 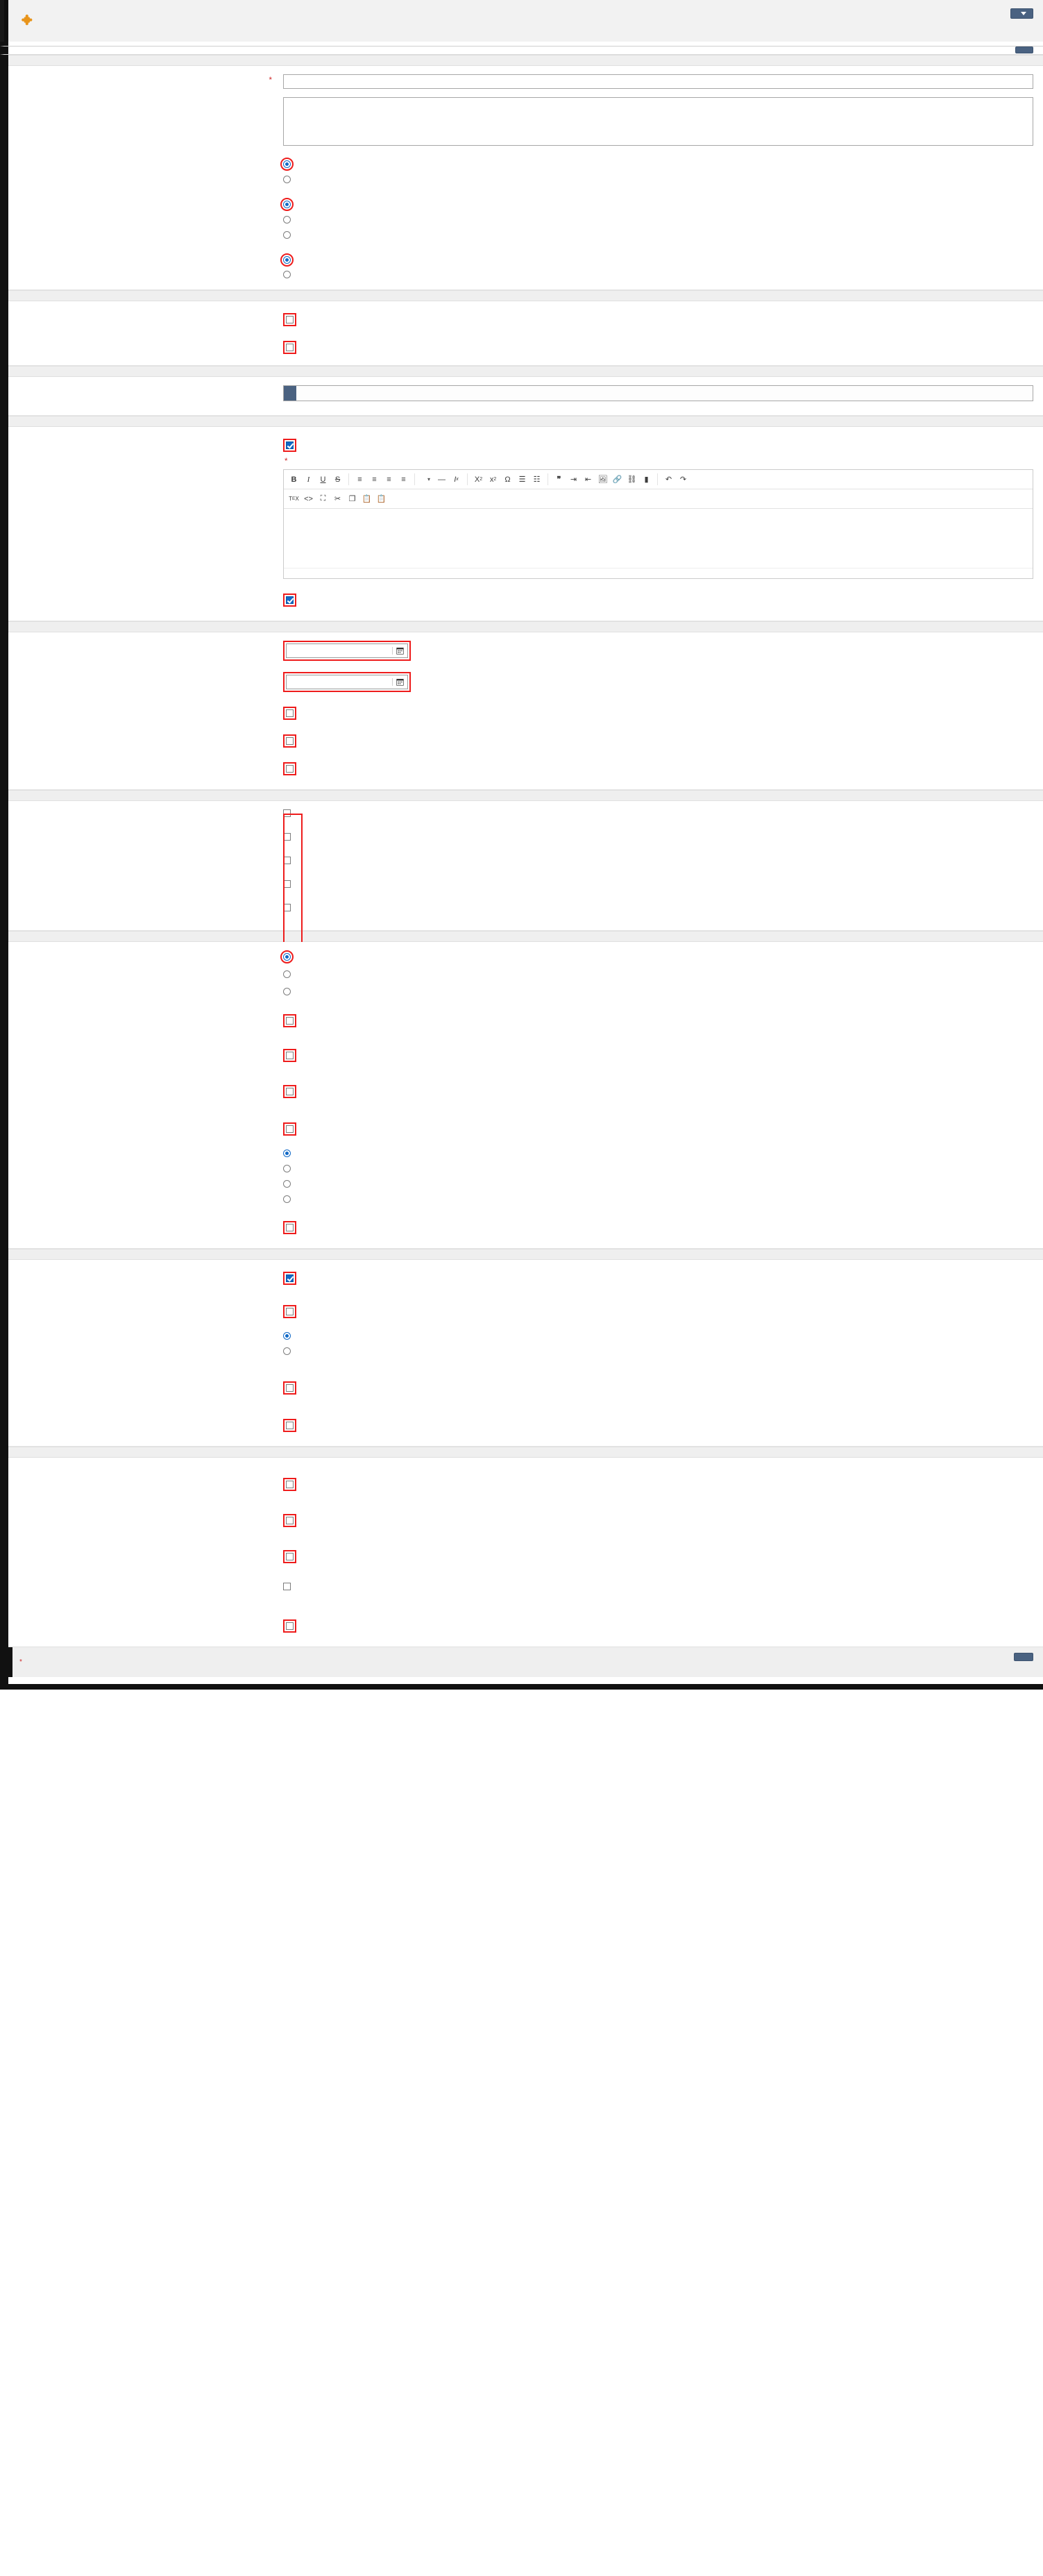 I want to click on use-previous-answers-checkbox, so click(x=290, y=1278).